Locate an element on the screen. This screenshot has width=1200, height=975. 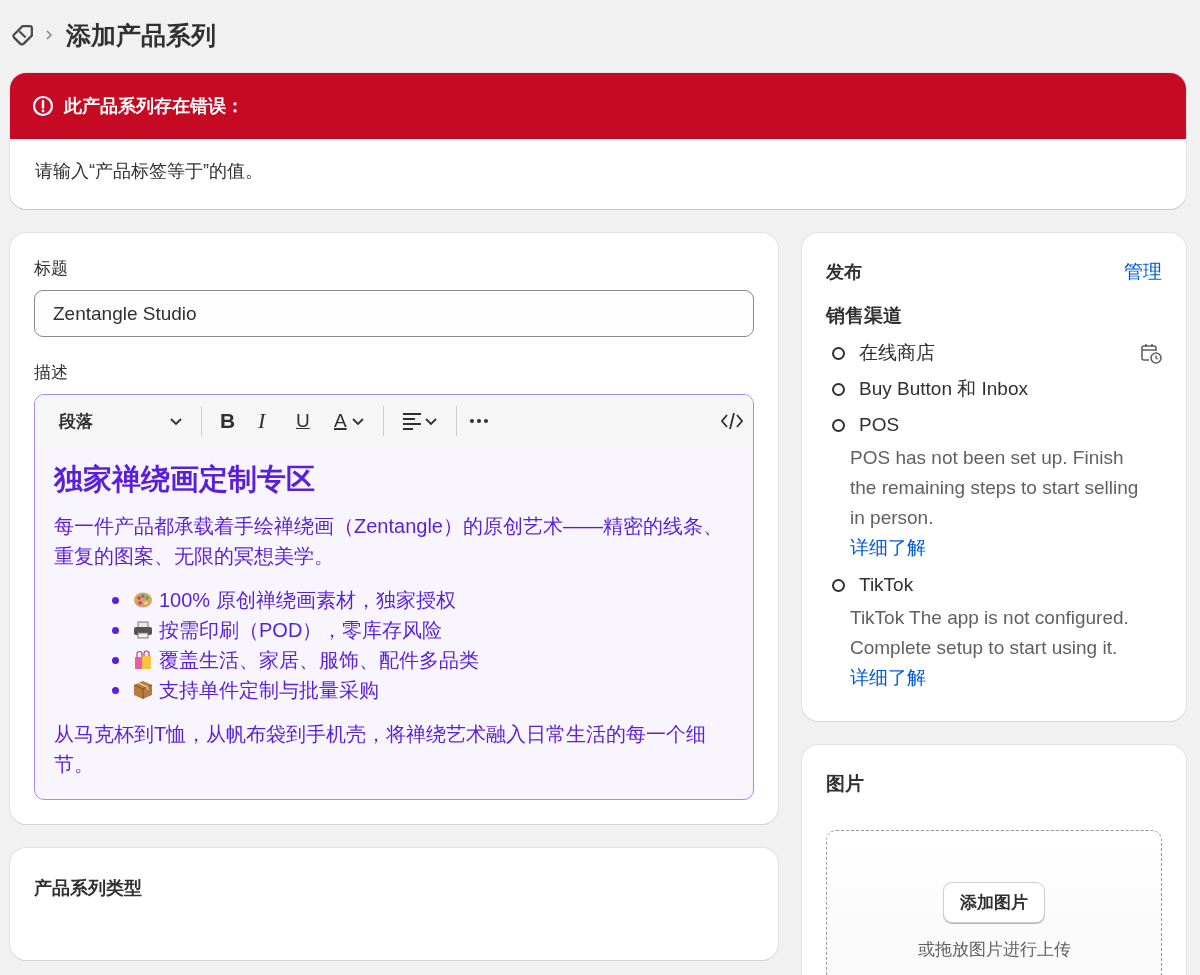
channel-note: TikTok The app is not configured. Complete setup to start using it. is located at coordinates (989, 633).